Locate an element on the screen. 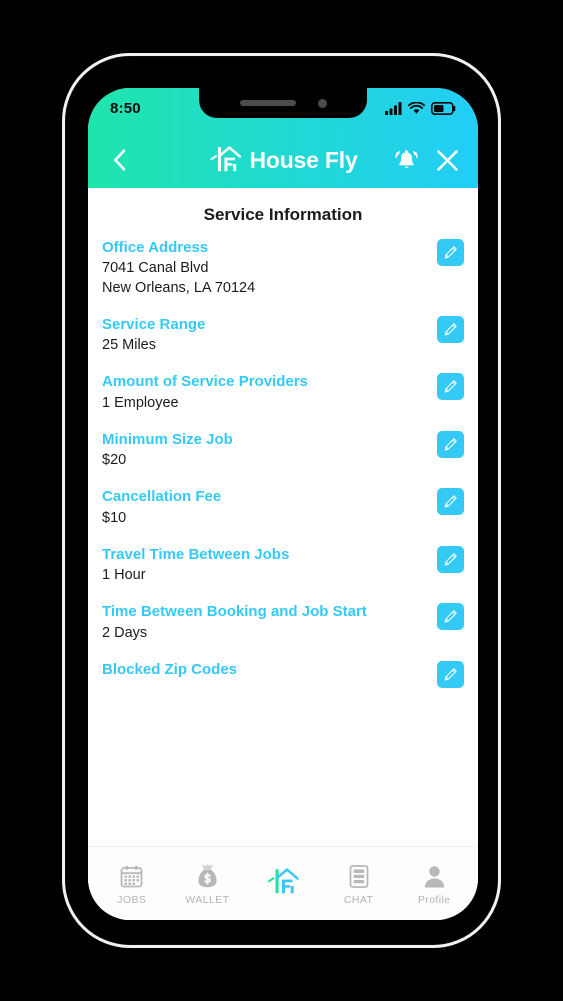  info-row-7: Blocked Zip Codes is located at coordinates (283, 682).